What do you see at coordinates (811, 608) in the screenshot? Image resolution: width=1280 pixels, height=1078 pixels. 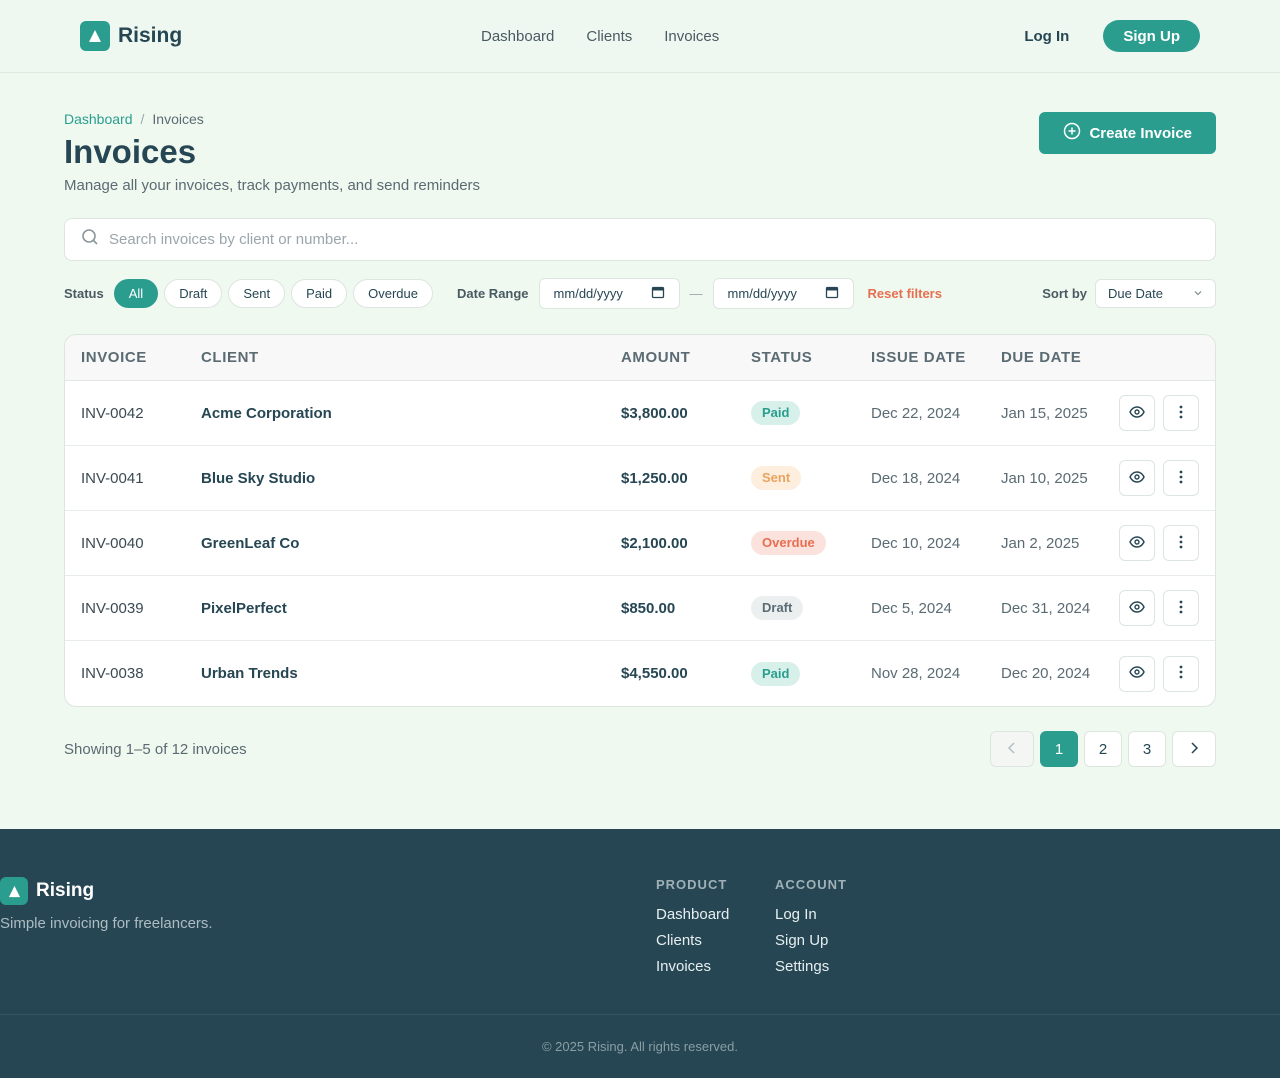 I see `status-cell: Draft` at bounding box center [811, 608].